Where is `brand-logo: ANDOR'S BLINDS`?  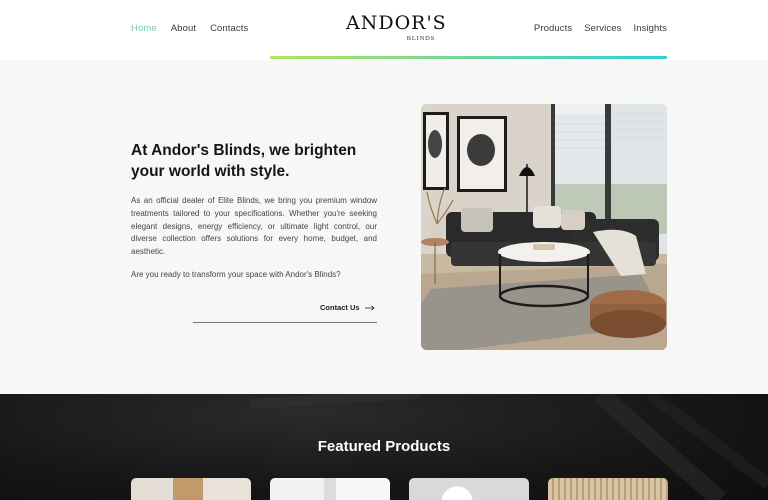 brand-logo: ANDOR'S BLINDS is located at coordinates (396, 28).